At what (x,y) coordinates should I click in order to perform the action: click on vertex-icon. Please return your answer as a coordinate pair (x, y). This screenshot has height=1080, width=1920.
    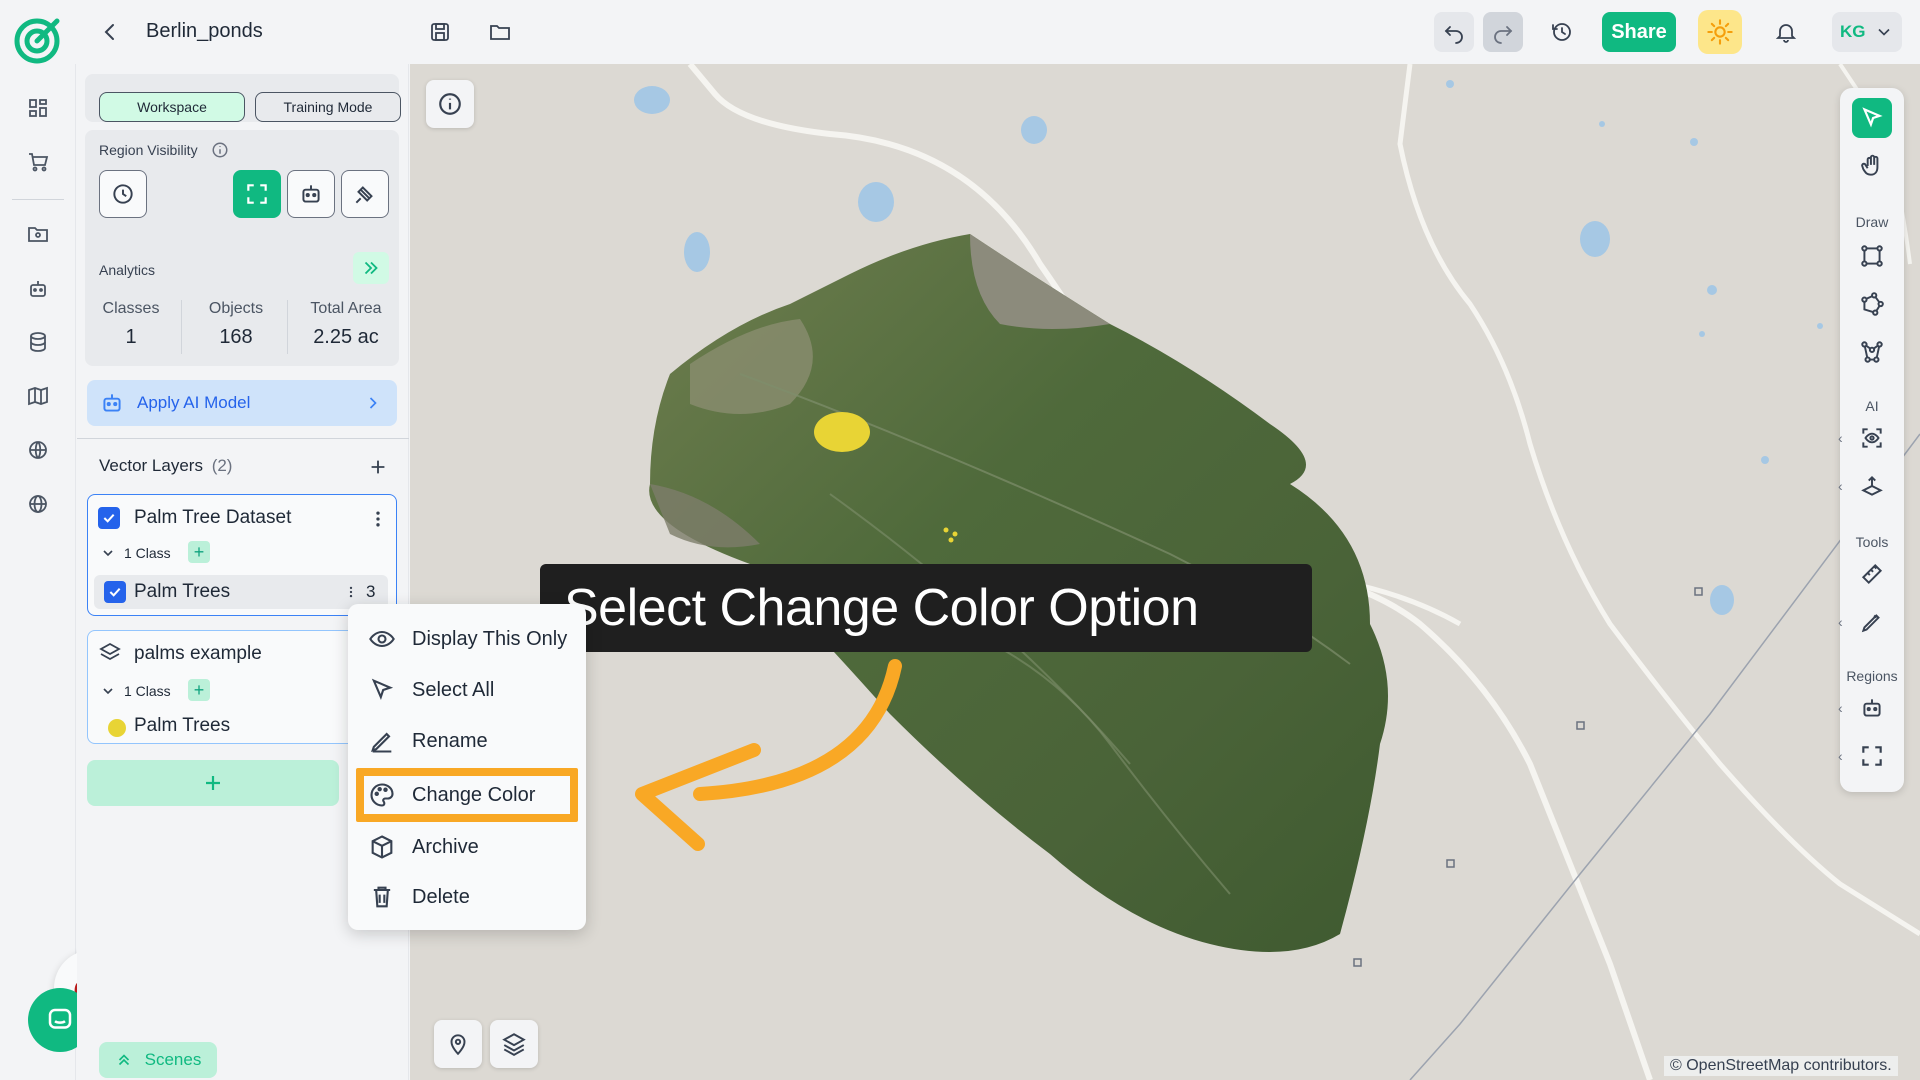
    Looking at the image, I should click on (1872, 352).